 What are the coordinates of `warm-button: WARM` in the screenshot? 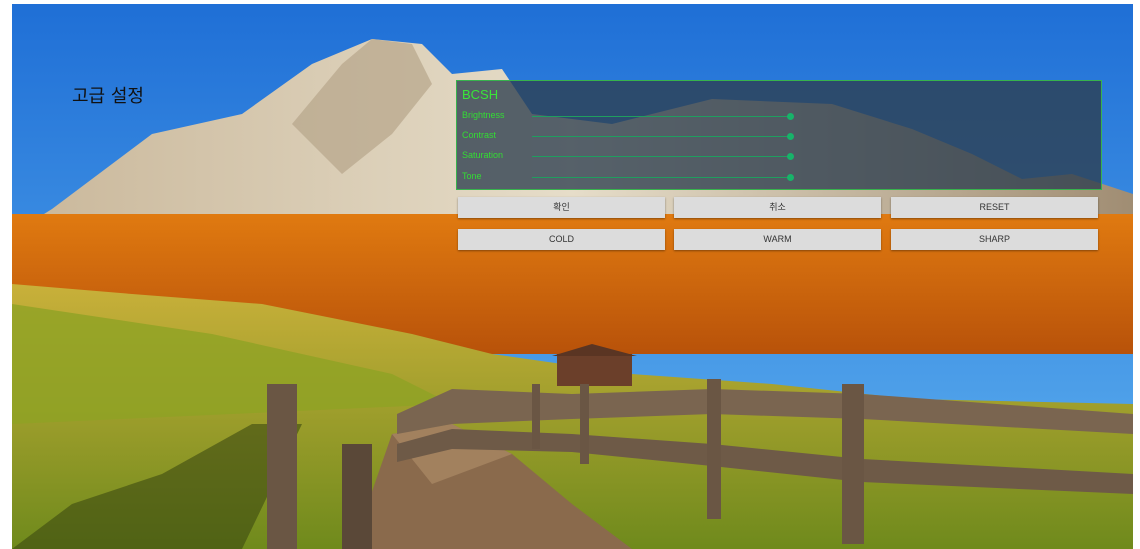 It's located at (777, 239).